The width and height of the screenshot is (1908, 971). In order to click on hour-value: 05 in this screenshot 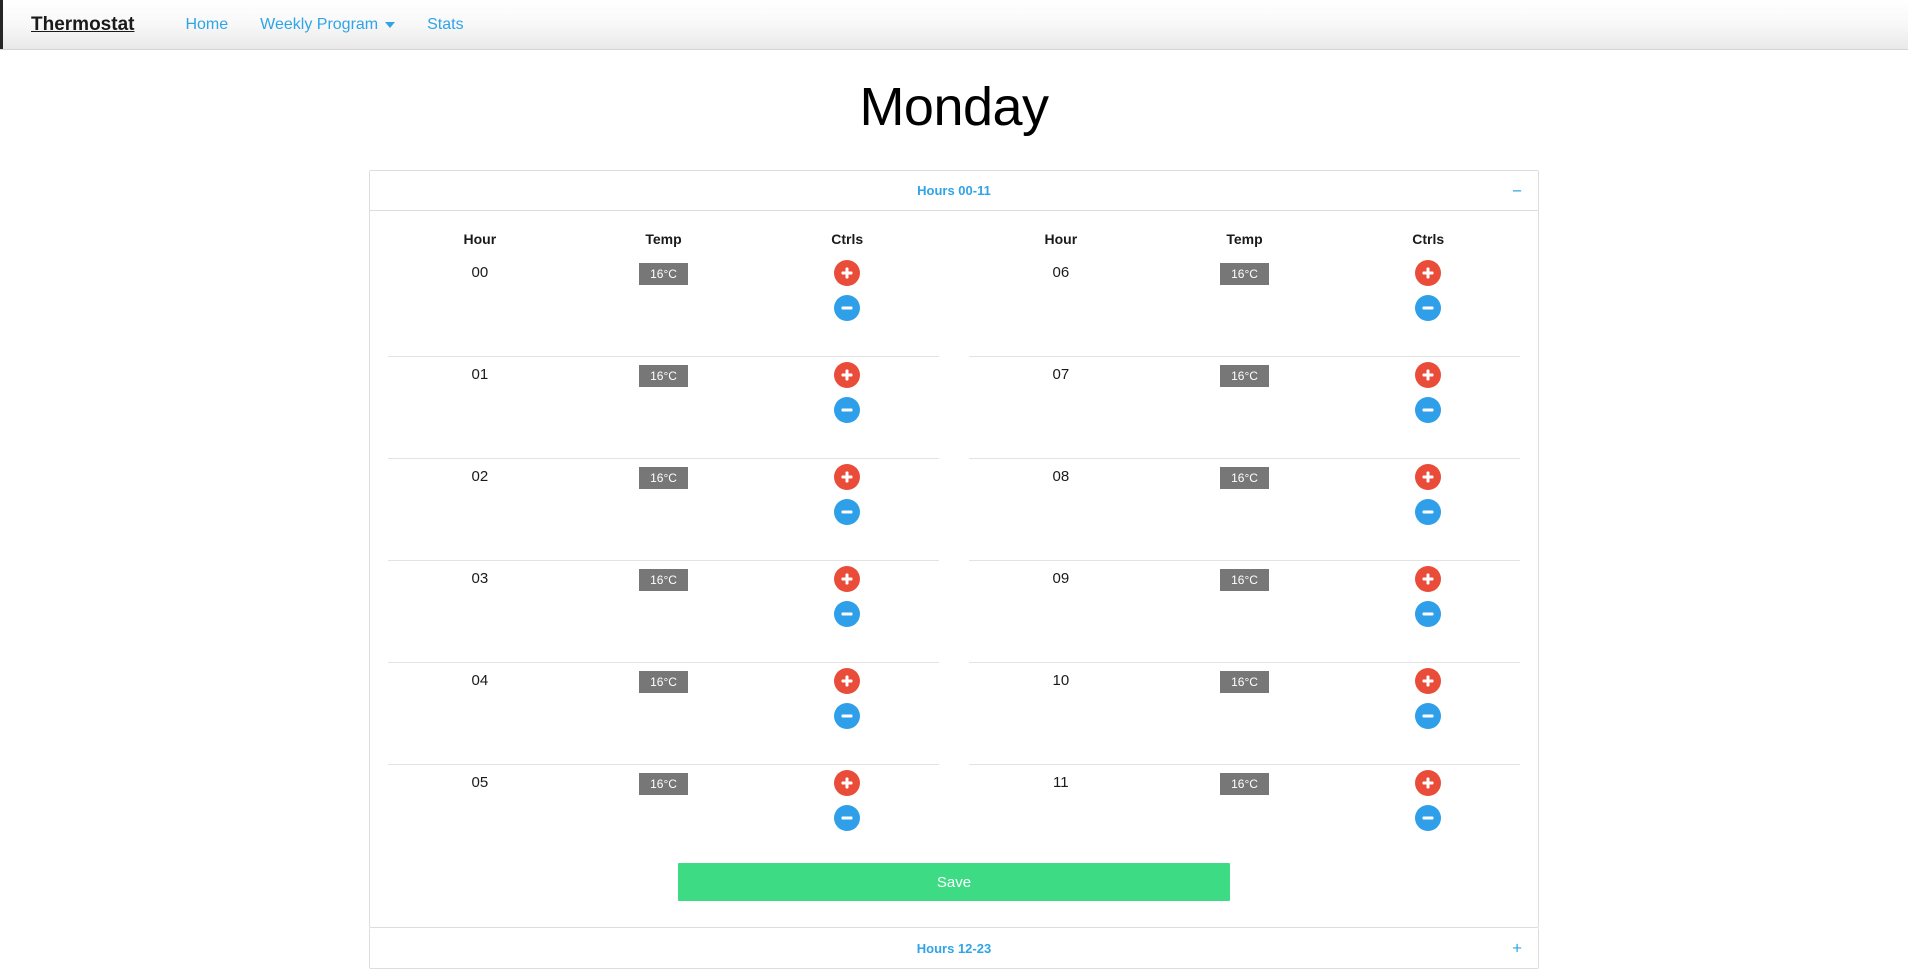, I will do `click(480, 782)`.